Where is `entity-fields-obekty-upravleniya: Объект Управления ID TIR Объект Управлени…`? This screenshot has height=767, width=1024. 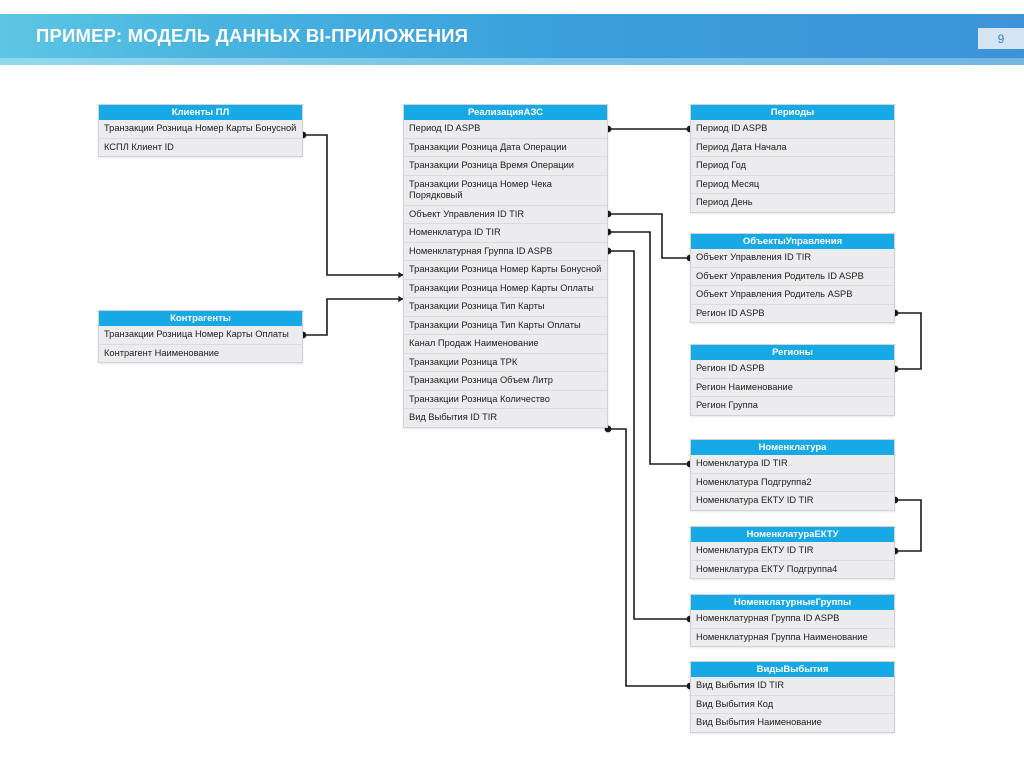
entity-fields-obekty-upravleniya: Объект Управления ID TIR Объект Управлени… is located at coordinates (792, 285).